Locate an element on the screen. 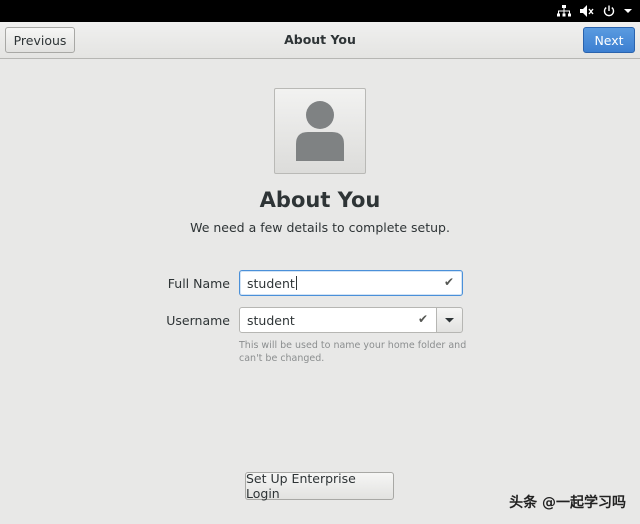 This screenshot has height=524, width=640. header-bar: Previous About You Next is located at coordinates (320, 40).